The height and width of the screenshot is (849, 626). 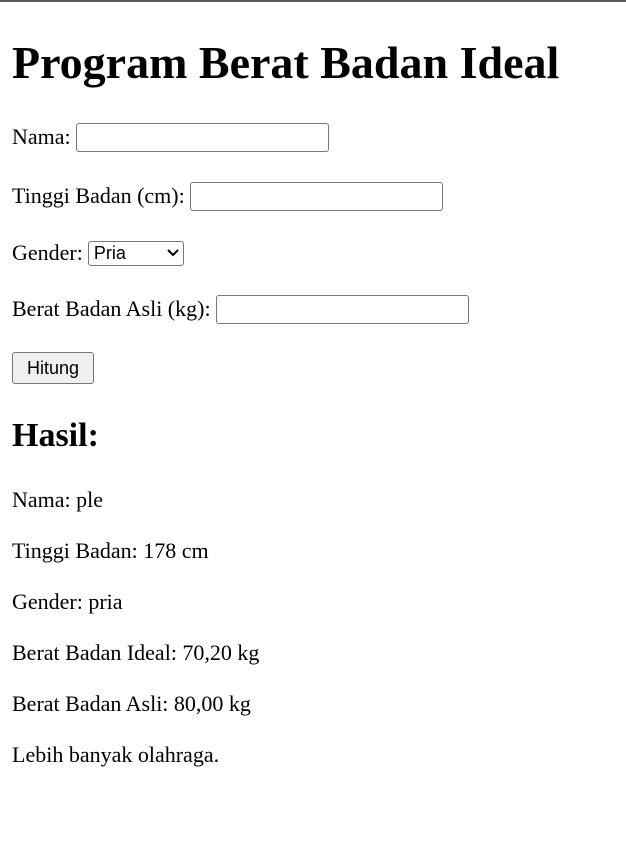 I want to click on tinggi-row: Tinggi Badan (cm):, so click(x=227, y=196).